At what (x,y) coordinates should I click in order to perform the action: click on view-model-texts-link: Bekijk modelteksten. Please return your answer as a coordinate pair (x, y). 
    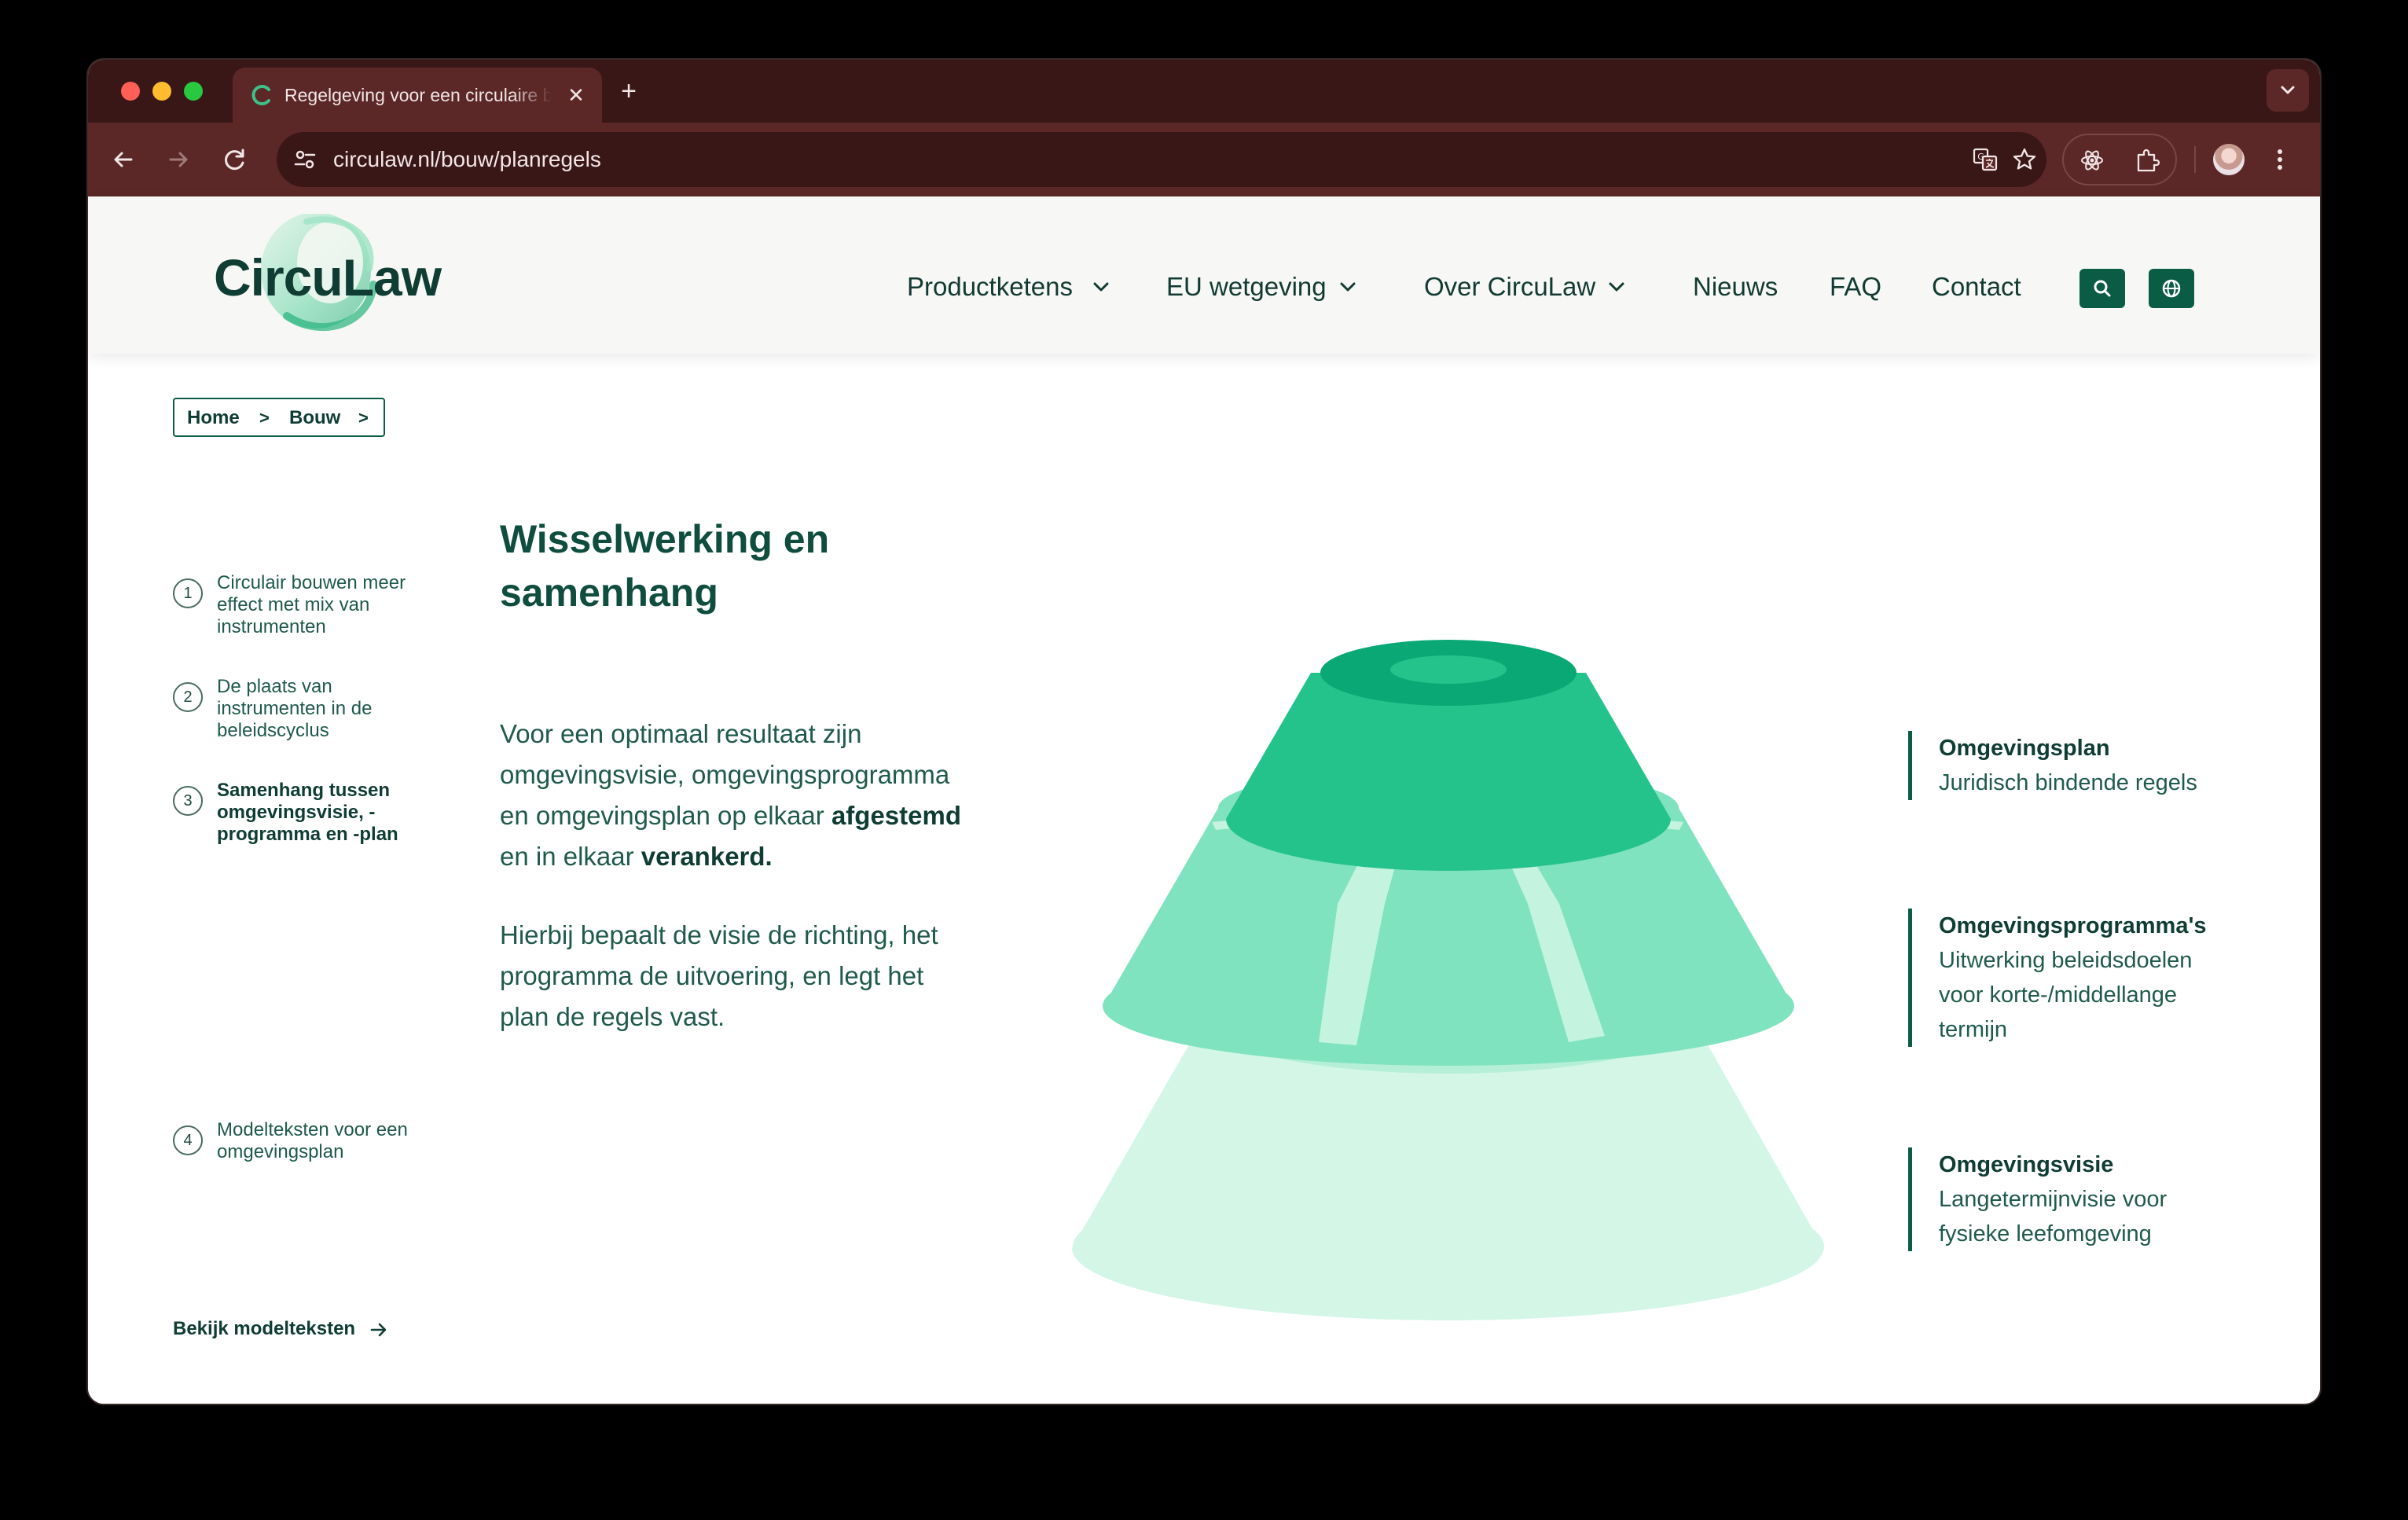
    Looking at the image, I should click on (280, 1329).